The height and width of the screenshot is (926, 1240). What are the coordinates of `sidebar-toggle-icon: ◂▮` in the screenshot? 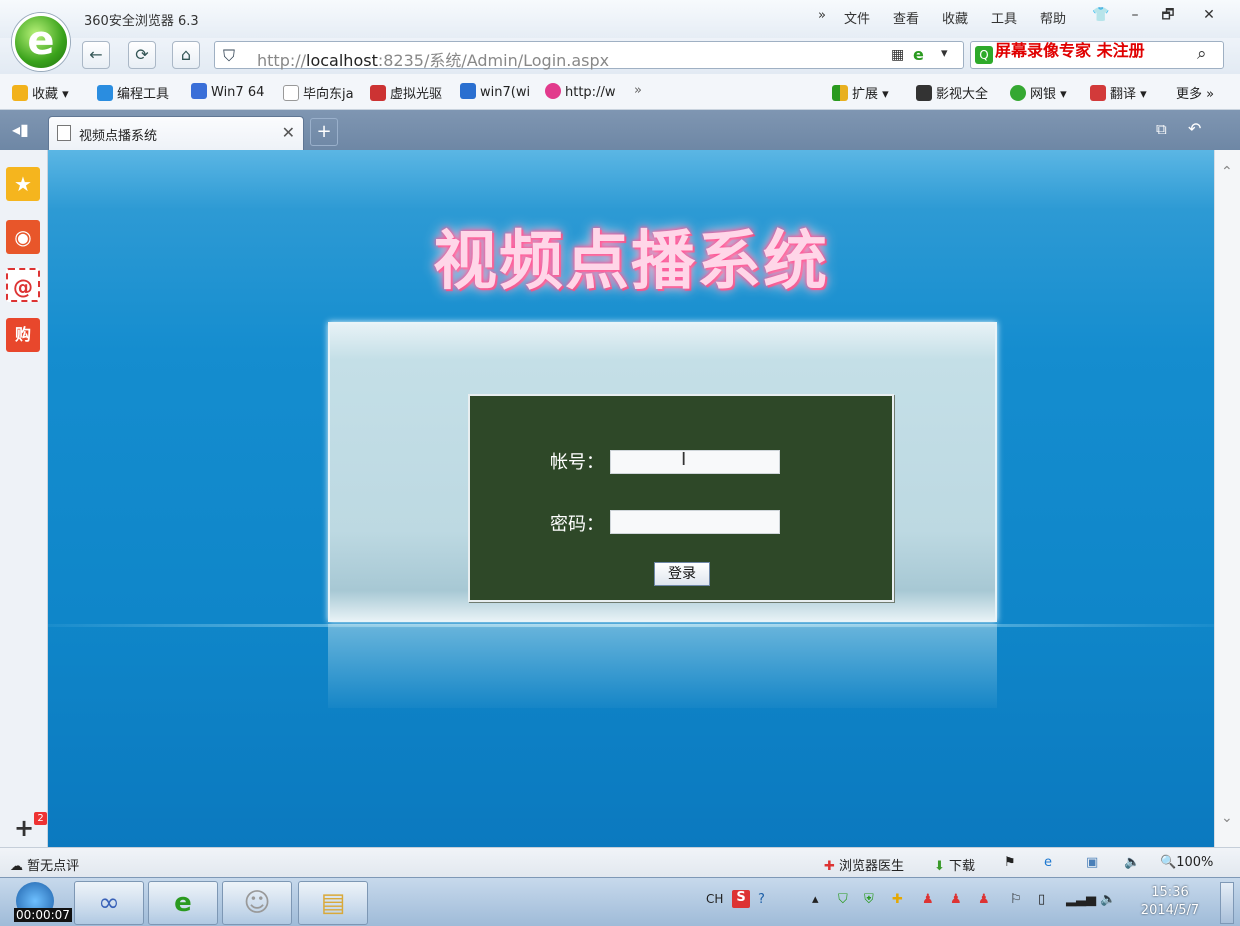 It's located at (20, 129).